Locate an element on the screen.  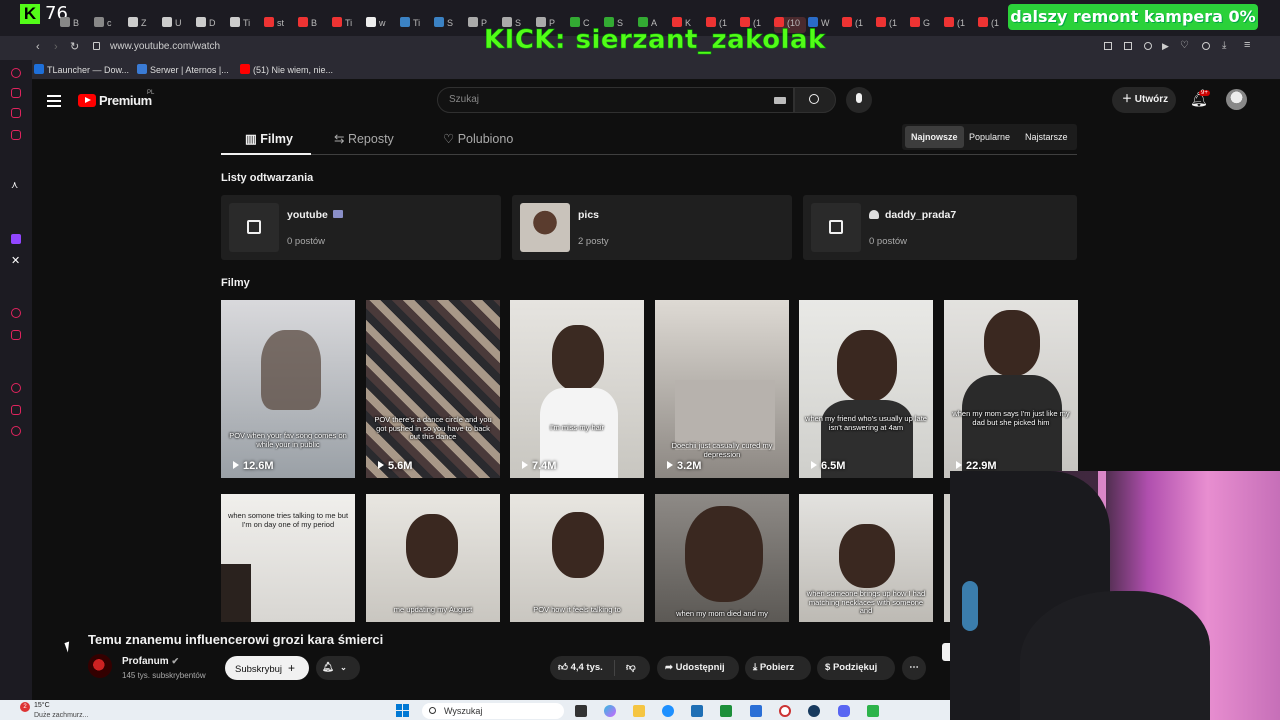
share-label: Udostępnij is located at coordinates (700, 667).